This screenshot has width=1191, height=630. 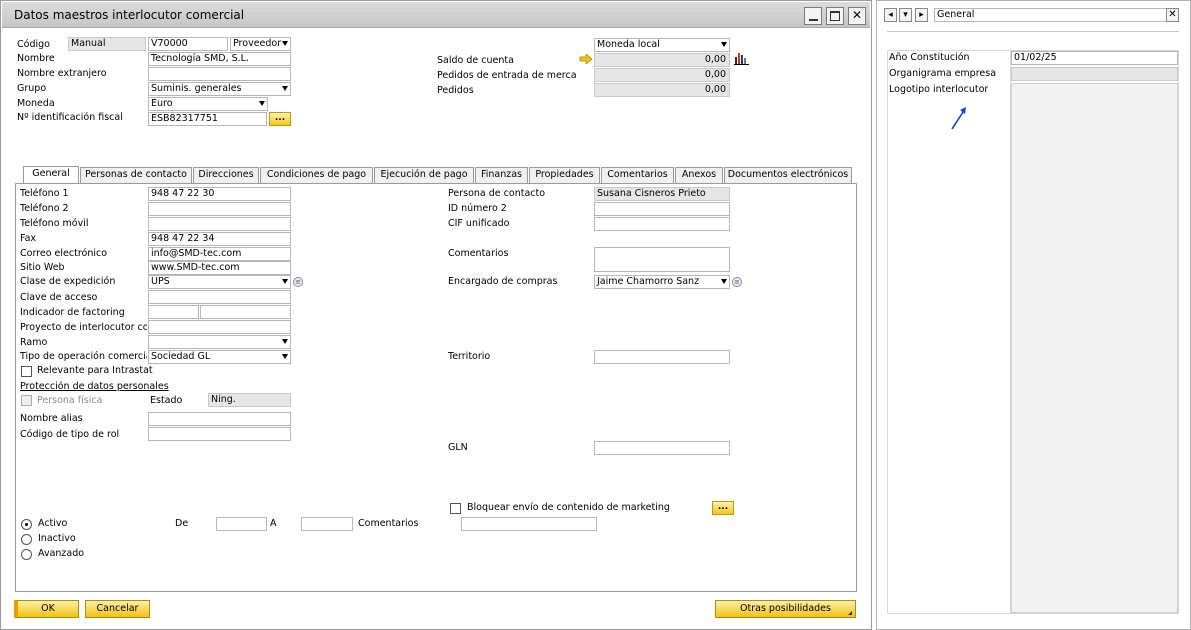 I want to click on tab-general: General, so click(x=51, y=174).